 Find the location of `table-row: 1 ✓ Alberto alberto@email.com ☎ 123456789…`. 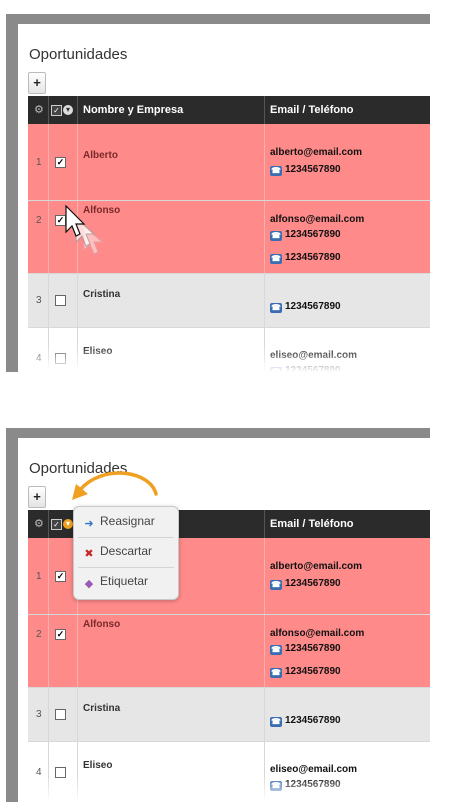

table-row: 1 ✓ Alberto alberto@email.com ☎ 123456789… is located at coordinates (229, 162).